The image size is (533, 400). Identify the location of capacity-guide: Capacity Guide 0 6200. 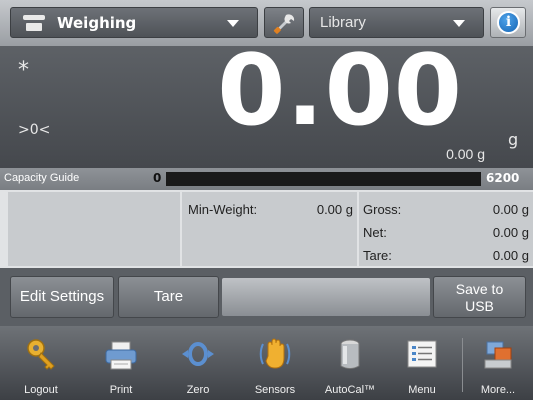
(266, 179).